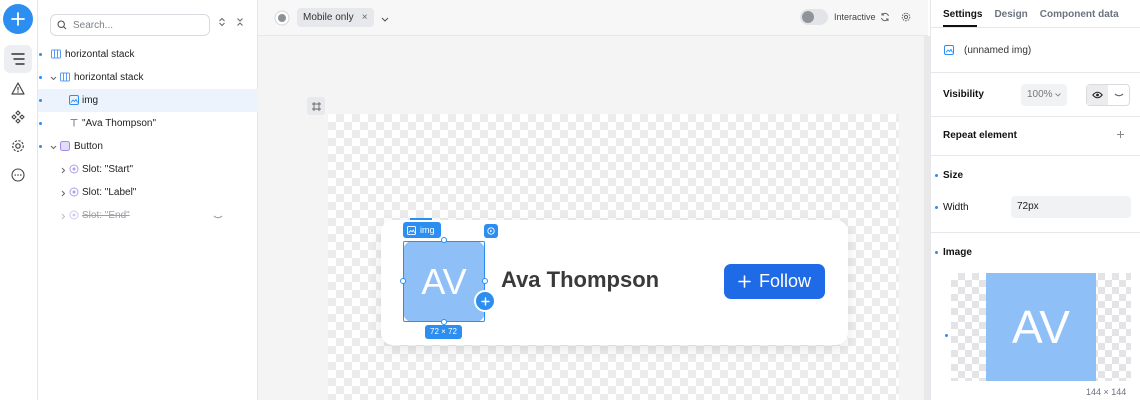 The height and width of the screenshot is (400, 1140). I want to click on selection-tag-label: img, so click(427, 230).